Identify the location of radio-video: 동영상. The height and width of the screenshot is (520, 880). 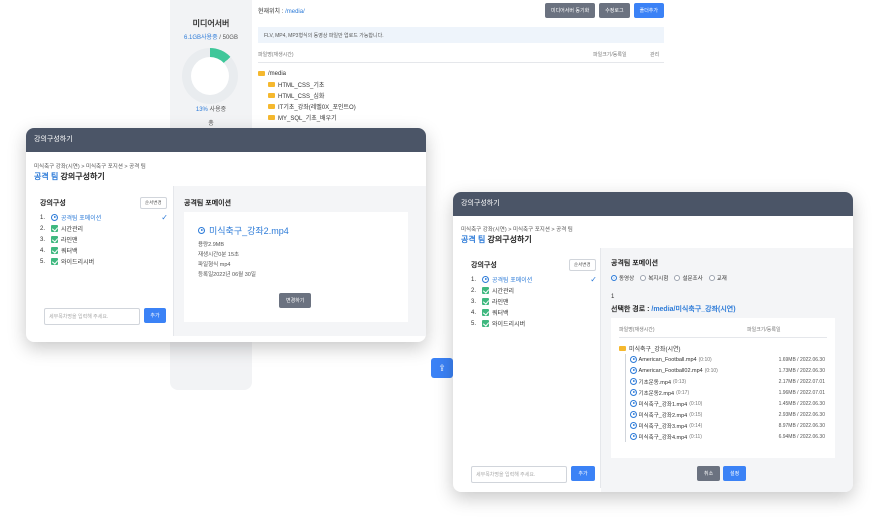
(622, 278).